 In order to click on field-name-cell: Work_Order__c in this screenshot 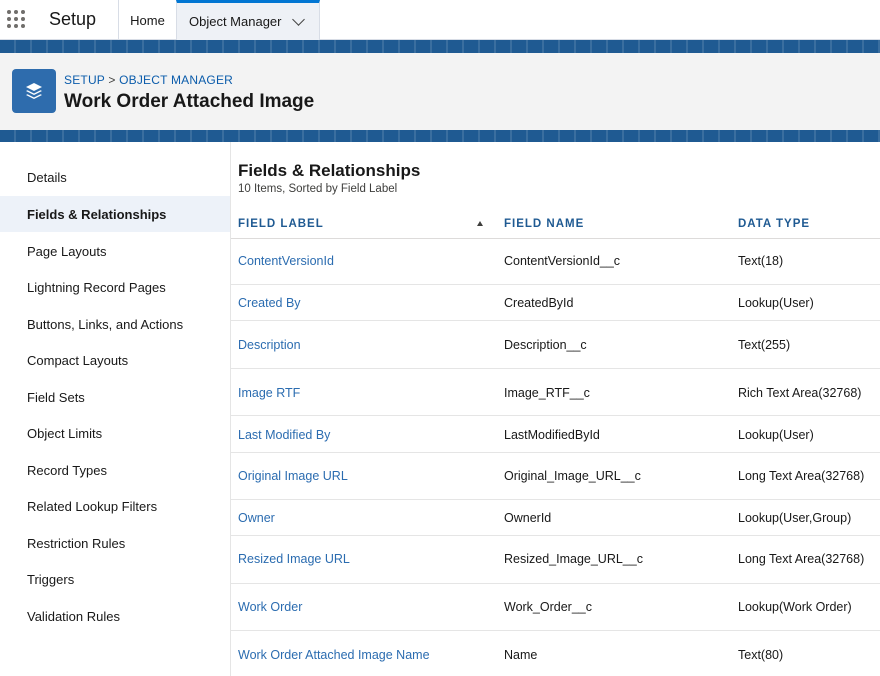, I will do `click(548, 607)`.